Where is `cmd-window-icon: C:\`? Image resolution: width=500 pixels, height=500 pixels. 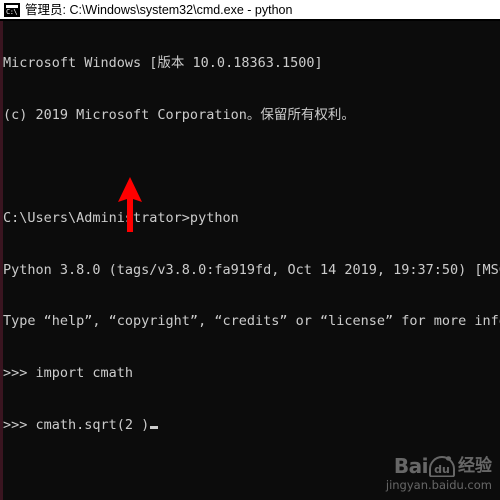
cmd-window-icon: C:\ is located at coordinates (12, 9).